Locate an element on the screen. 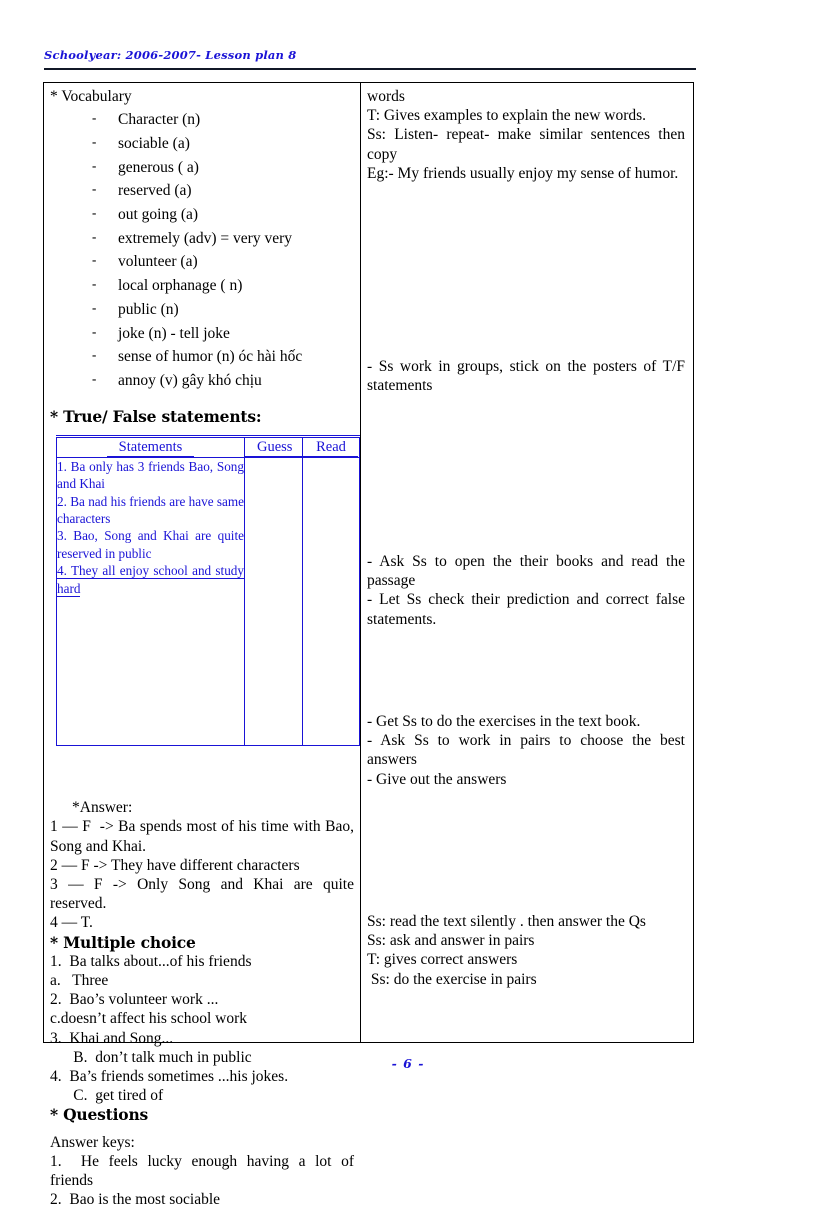 The width and height of the screenshot is (816, 1209). list-item: - annoy (v) gây khó chịu is located at coordinates (202, 381).